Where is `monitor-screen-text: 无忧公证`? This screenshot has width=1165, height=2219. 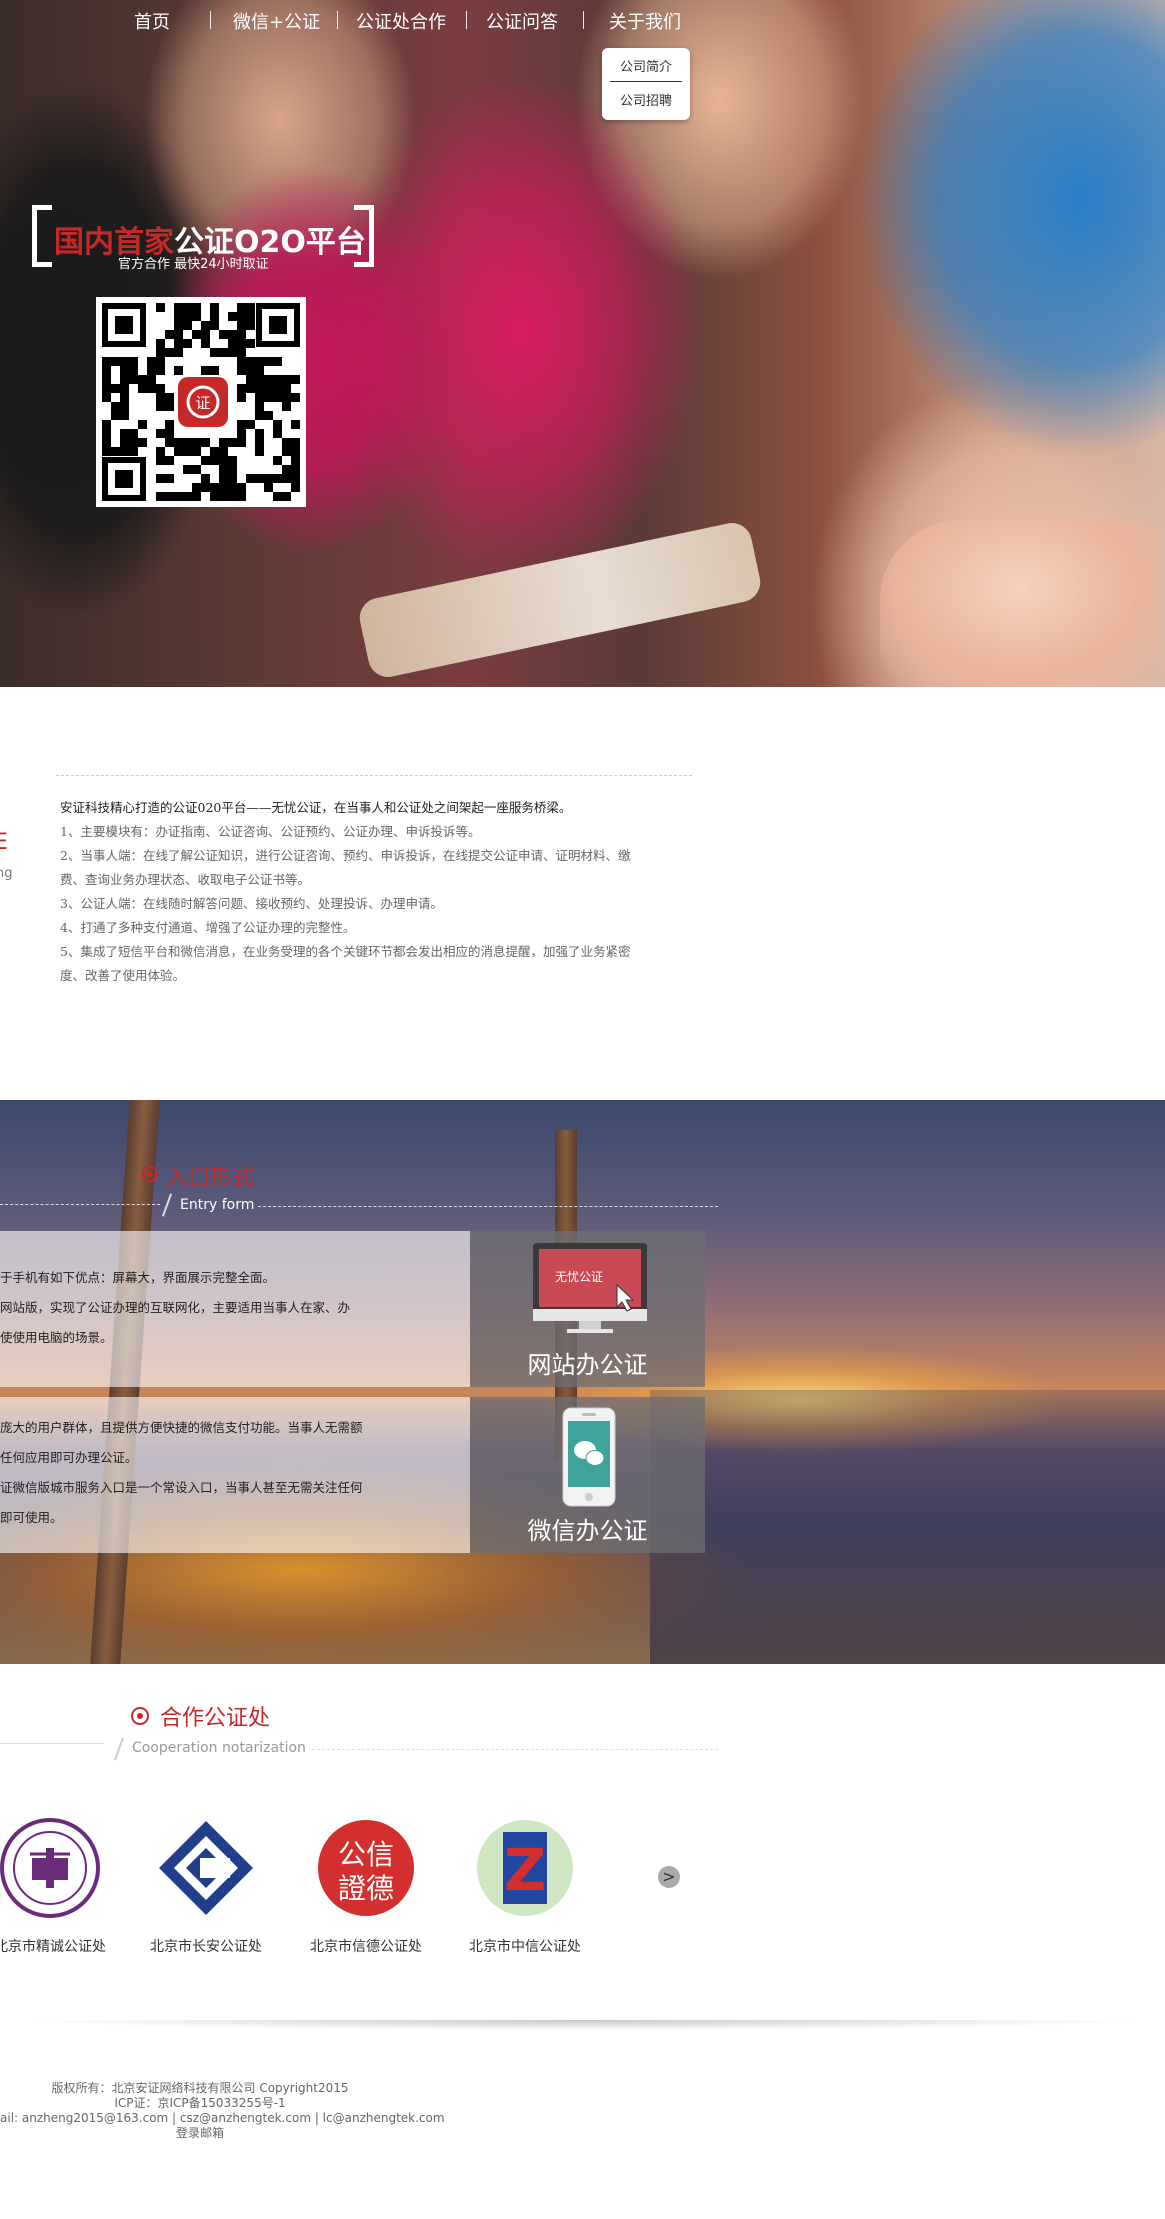
monitor-screen-text: 无忧公证 is located at coordinates (579, 1277).